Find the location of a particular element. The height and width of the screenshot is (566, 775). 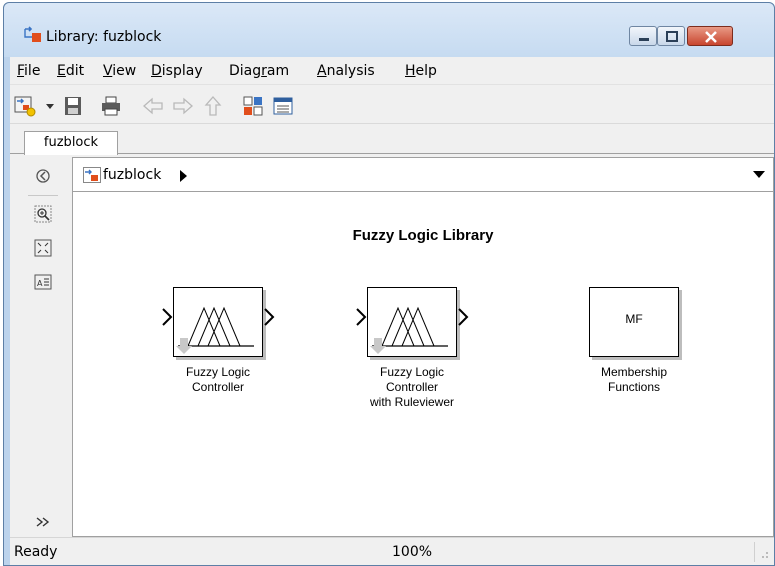

menu-edit: Edit is located at coordinates (70, 71).